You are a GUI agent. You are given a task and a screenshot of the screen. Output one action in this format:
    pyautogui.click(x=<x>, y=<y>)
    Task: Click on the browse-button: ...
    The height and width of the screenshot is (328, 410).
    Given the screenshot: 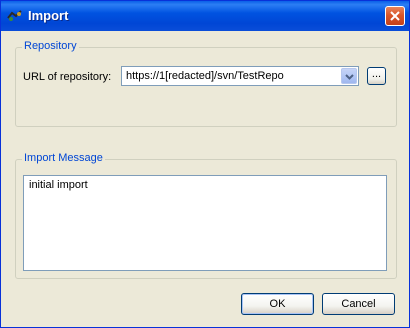 What is the action you would take?
    pyautogui.click(x=376, y=76)
    